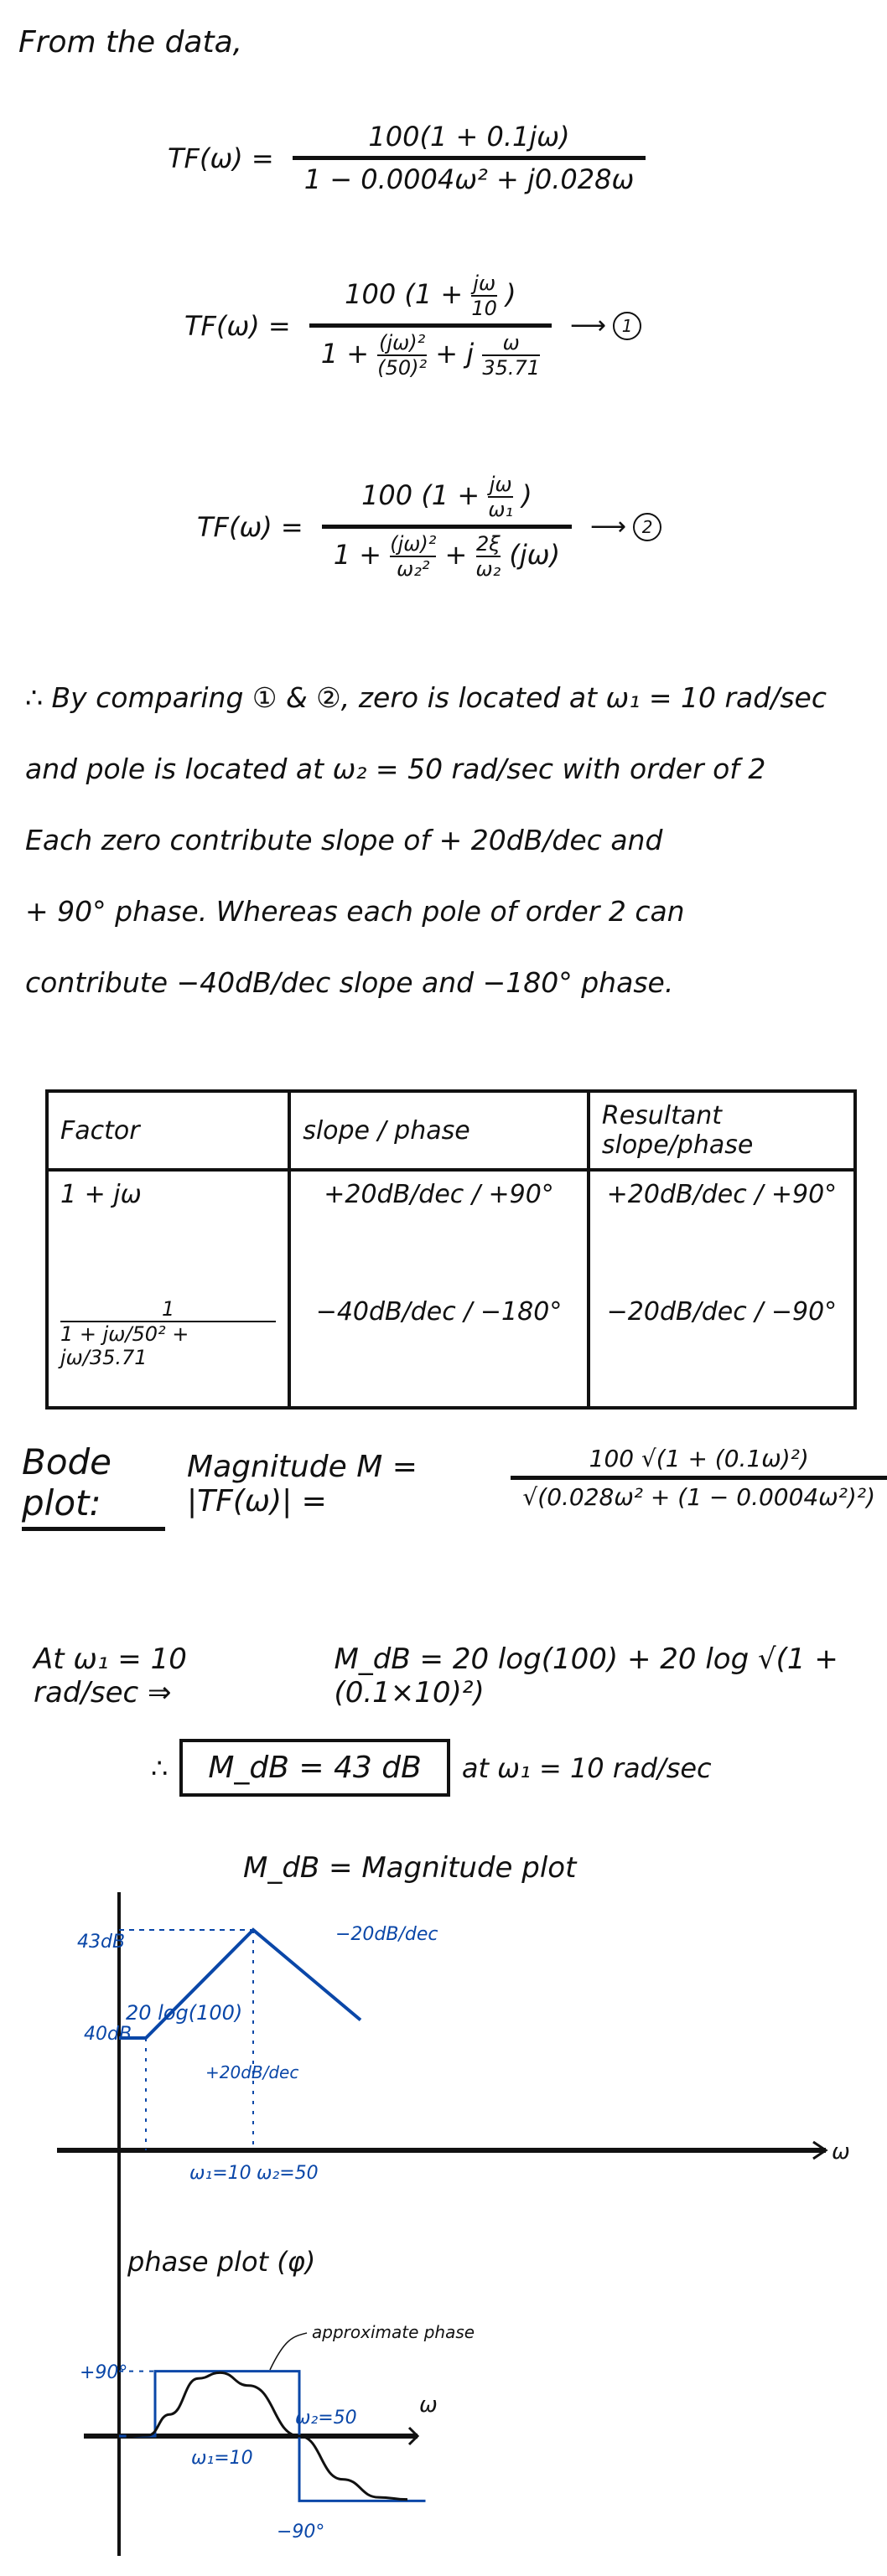 The height and width of the screenshot is (2576, 887). I want to click on den-part: +, so click(456, 555).